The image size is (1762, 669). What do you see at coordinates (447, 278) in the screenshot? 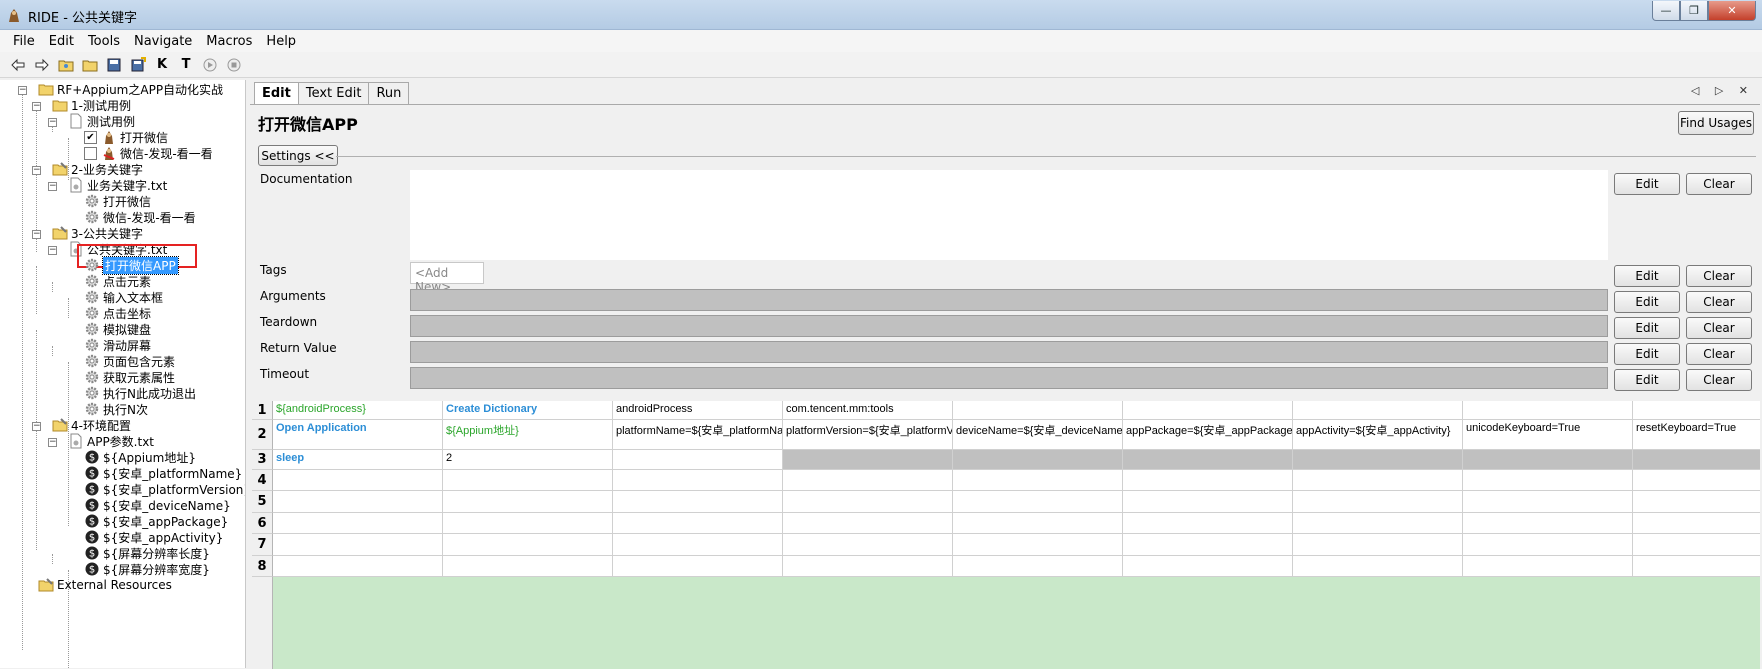
I see `tags-add-new-field: <Add New>` at bounding box center [447, 278].